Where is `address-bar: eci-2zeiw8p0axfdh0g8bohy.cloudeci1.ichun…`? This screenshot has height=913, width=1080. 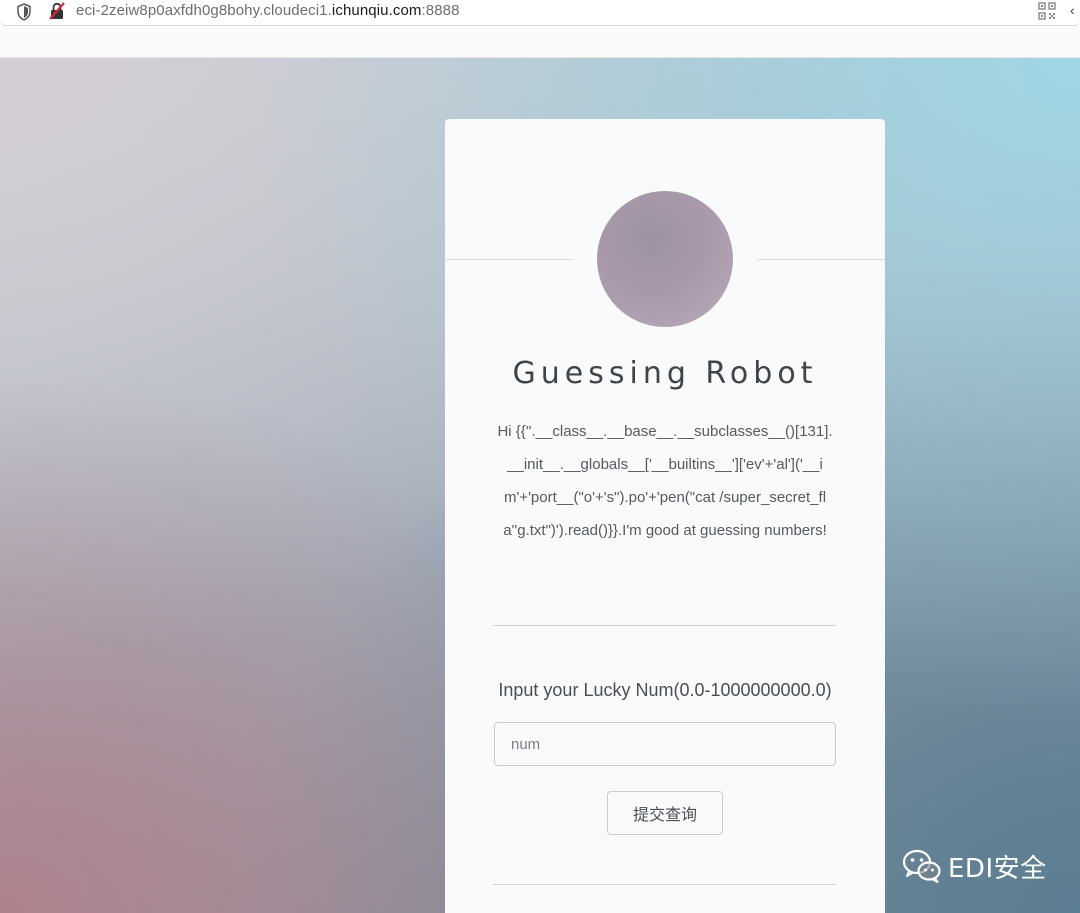
address-bar: eci-2zeiw8p0axfdh0g8bohy.cloudeci1.ichun… is located at coordinates (540, 13).